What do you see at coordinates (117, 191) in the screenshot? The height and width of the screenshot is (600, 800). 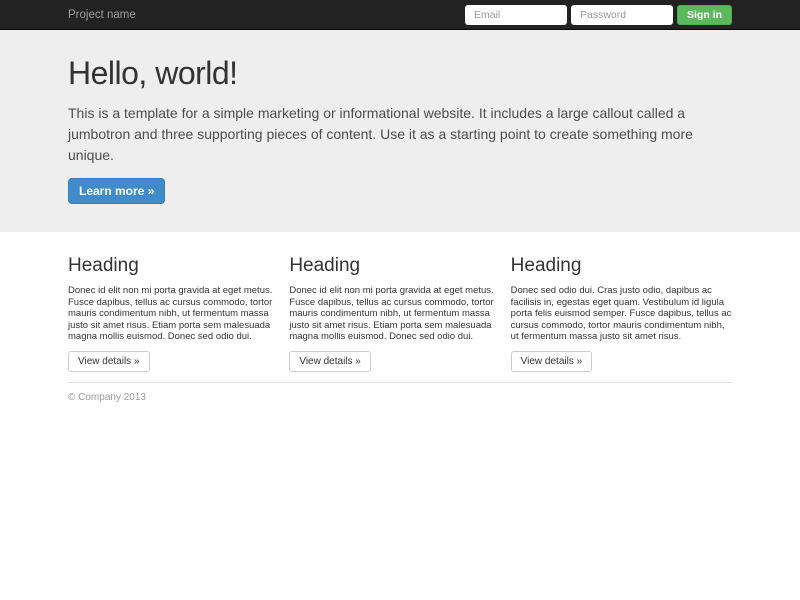 I see `learn-more-button: Learn more »` at bounding box center [117, 191].